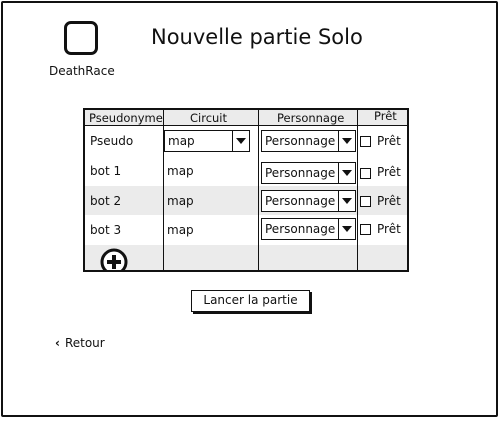  What do you see at coordinates (385, 116) in the screenshot?
I see `header-pret: Prêt` at bounding box center [385, 116].